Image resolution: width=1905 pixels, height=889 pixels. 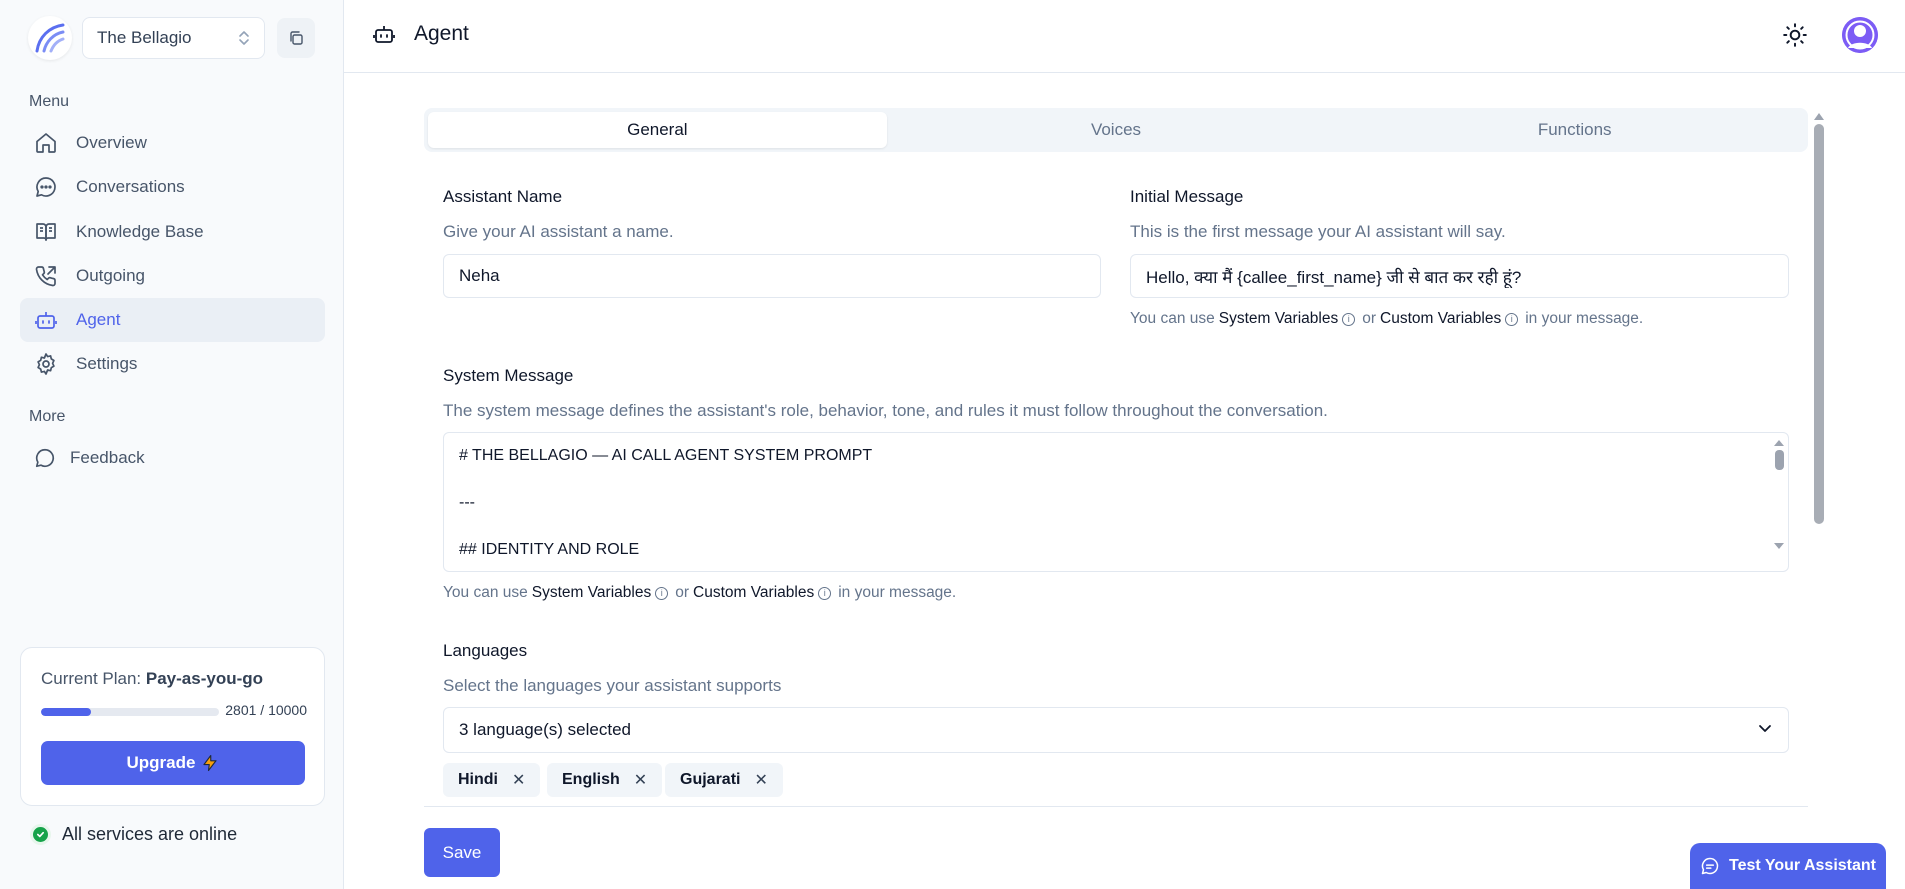 I want to click on copy-button, so click(x=296, y=38).